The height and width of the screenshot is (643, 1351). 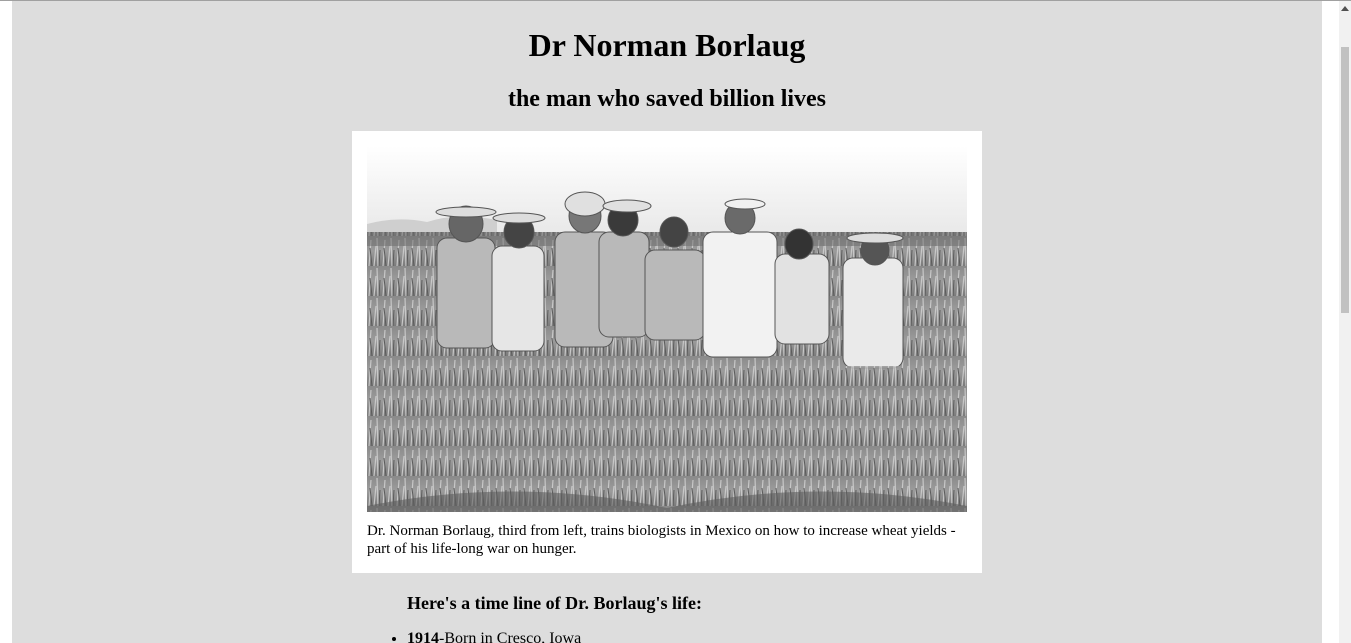 What do you see at coordinates (667, 45) in the screenshot?
I see `page-title: Dr Norman Borlaug` at bounding box center [667, 45].